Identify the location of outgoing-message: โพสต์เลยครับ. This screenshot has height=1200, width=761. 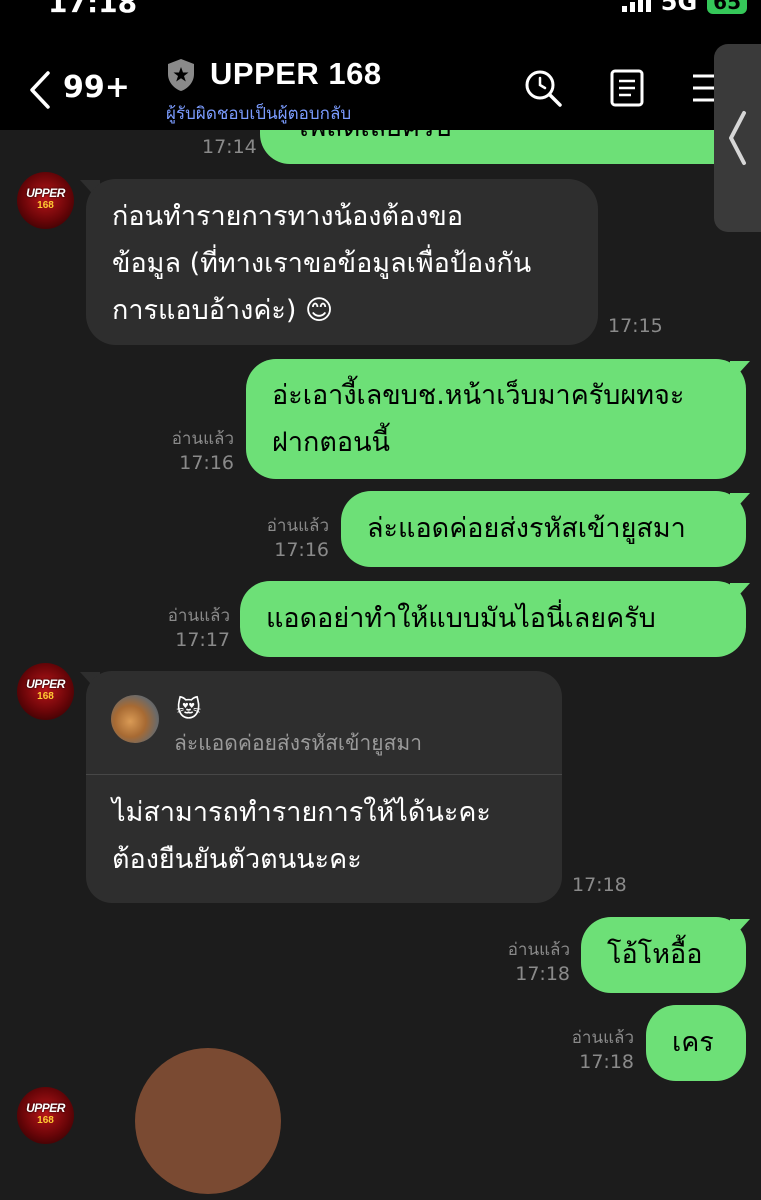
(503, 147).